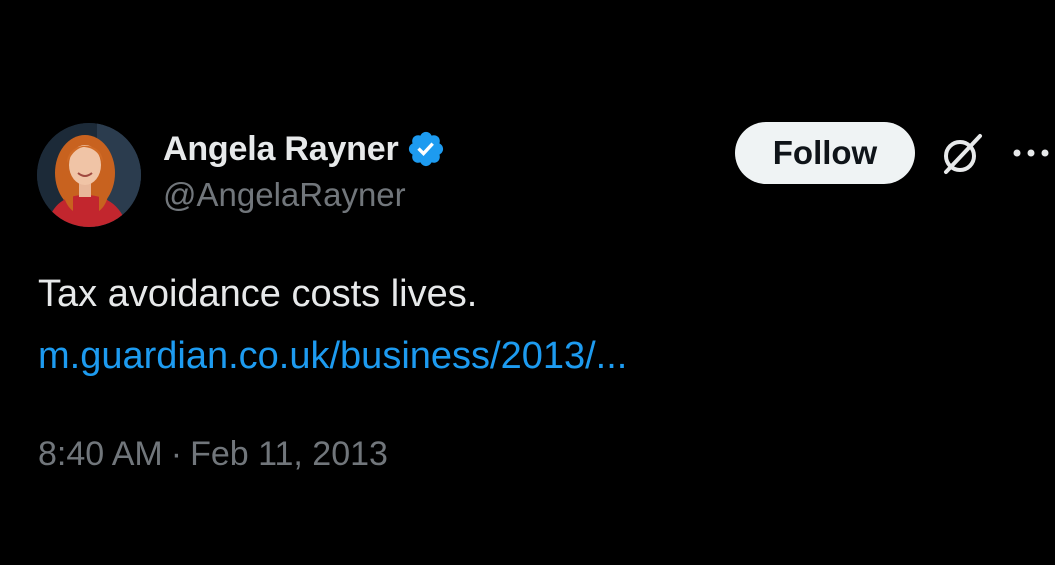 Image resolution: width=1055 pixels, height=565 pixels. I want to click on author-block: Angela Rayner @AngelaRayner, so click(304, 170).